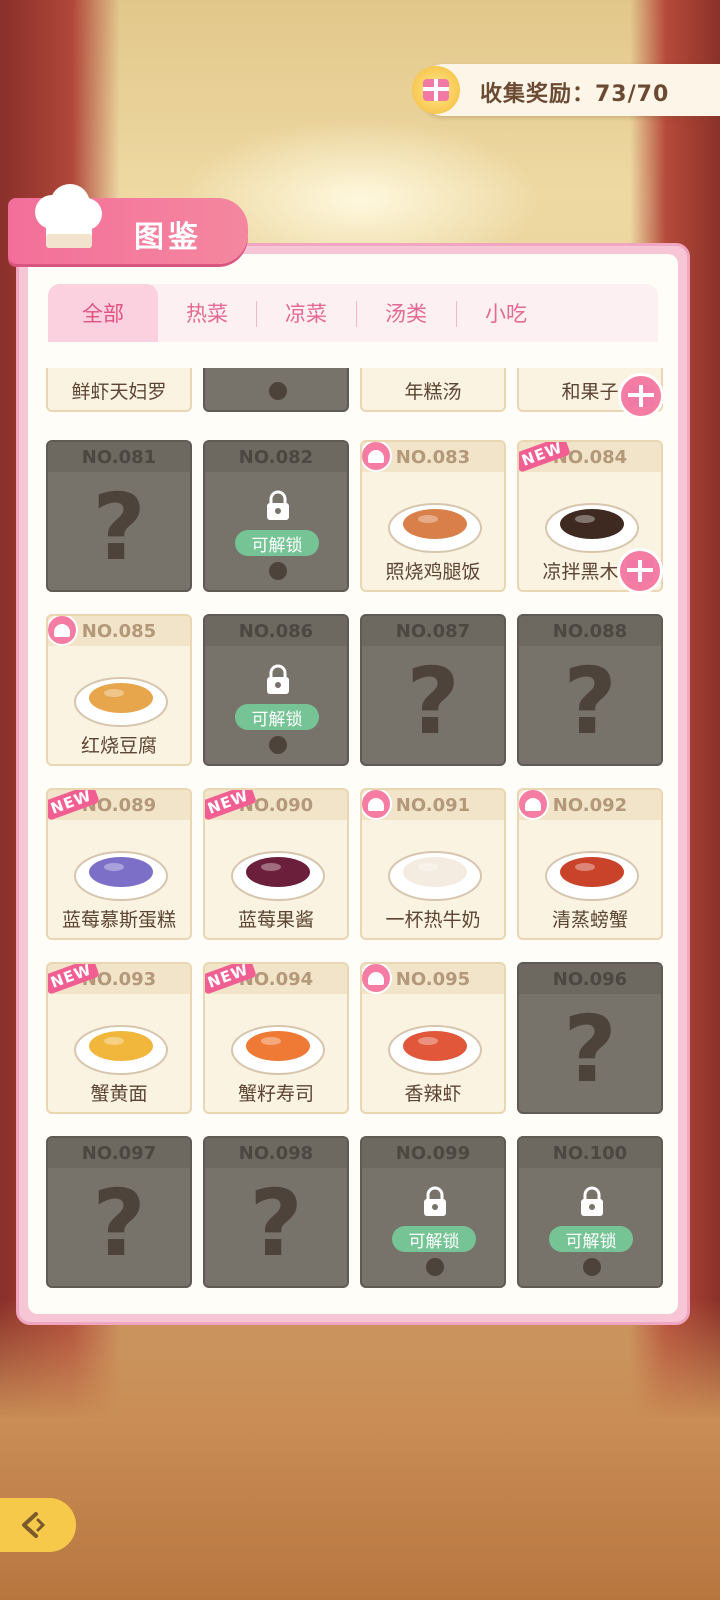  I want to click on dish-card: NO.095 香辣虾, so click(433, 1038).